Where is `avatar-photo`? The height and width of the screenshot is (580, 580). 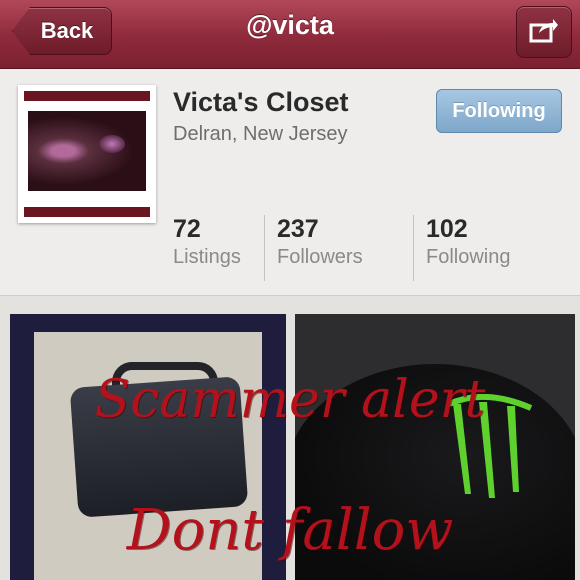 avatar-photo is located at coordinates (87, 151).